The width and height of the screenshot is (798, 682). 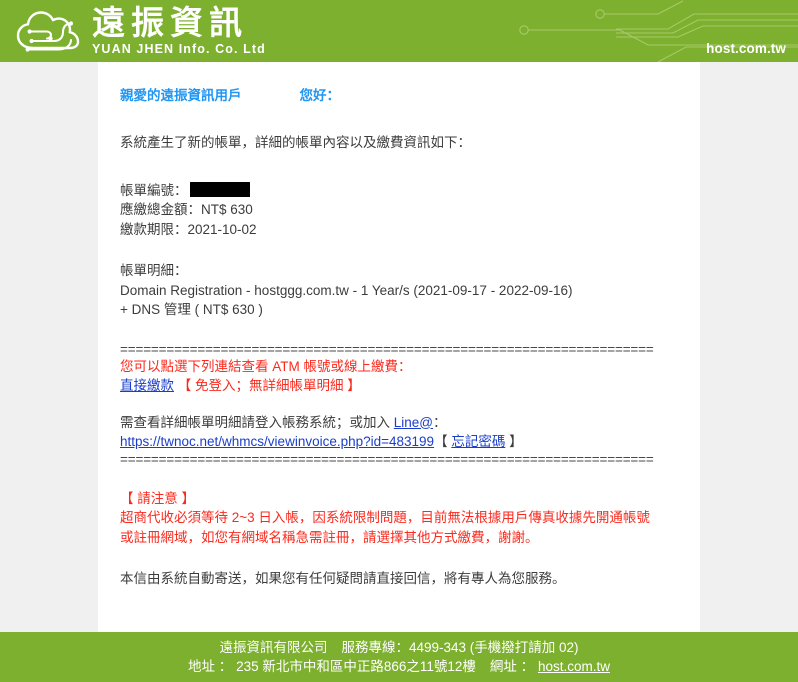 What do you see at coordinates (410, 191) in the screenshot?
I see `invoice-number-line: 帳單編號：` at bounding box center [410, 191].